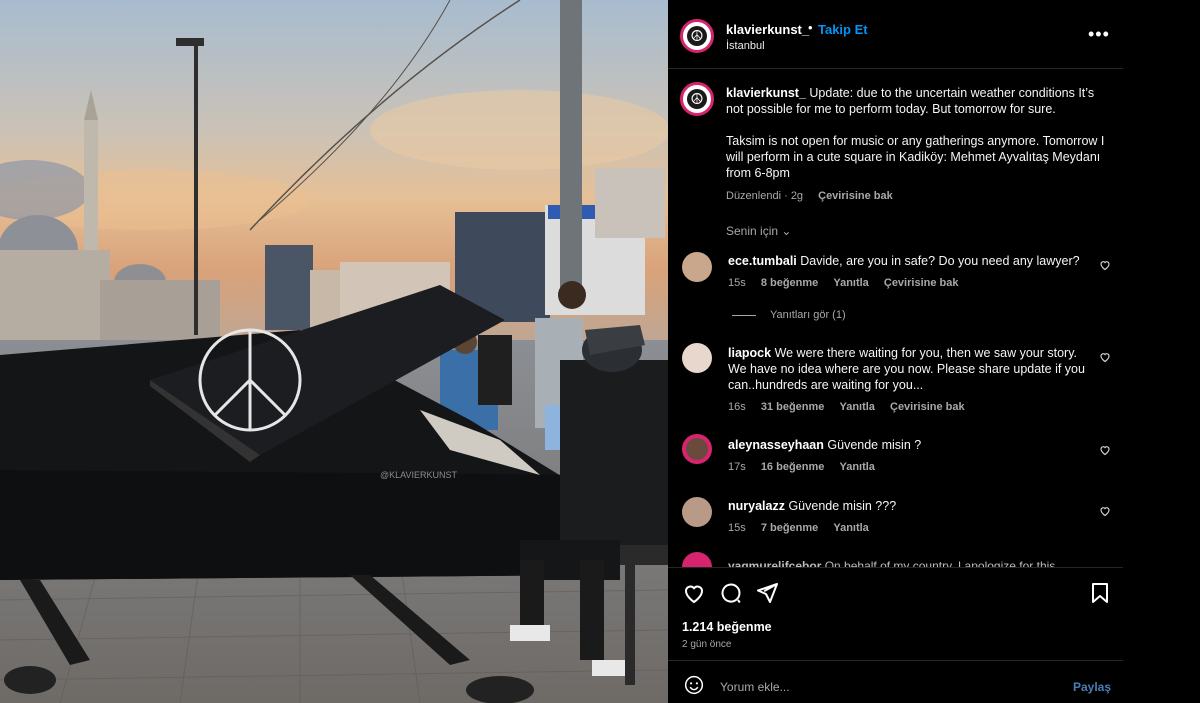 This screenshot has height=703, width=1200. What do you see at coordinates (1101, 594) in the screenshot?
I see `bookmark-icon` at bounding box center [1101, 594].